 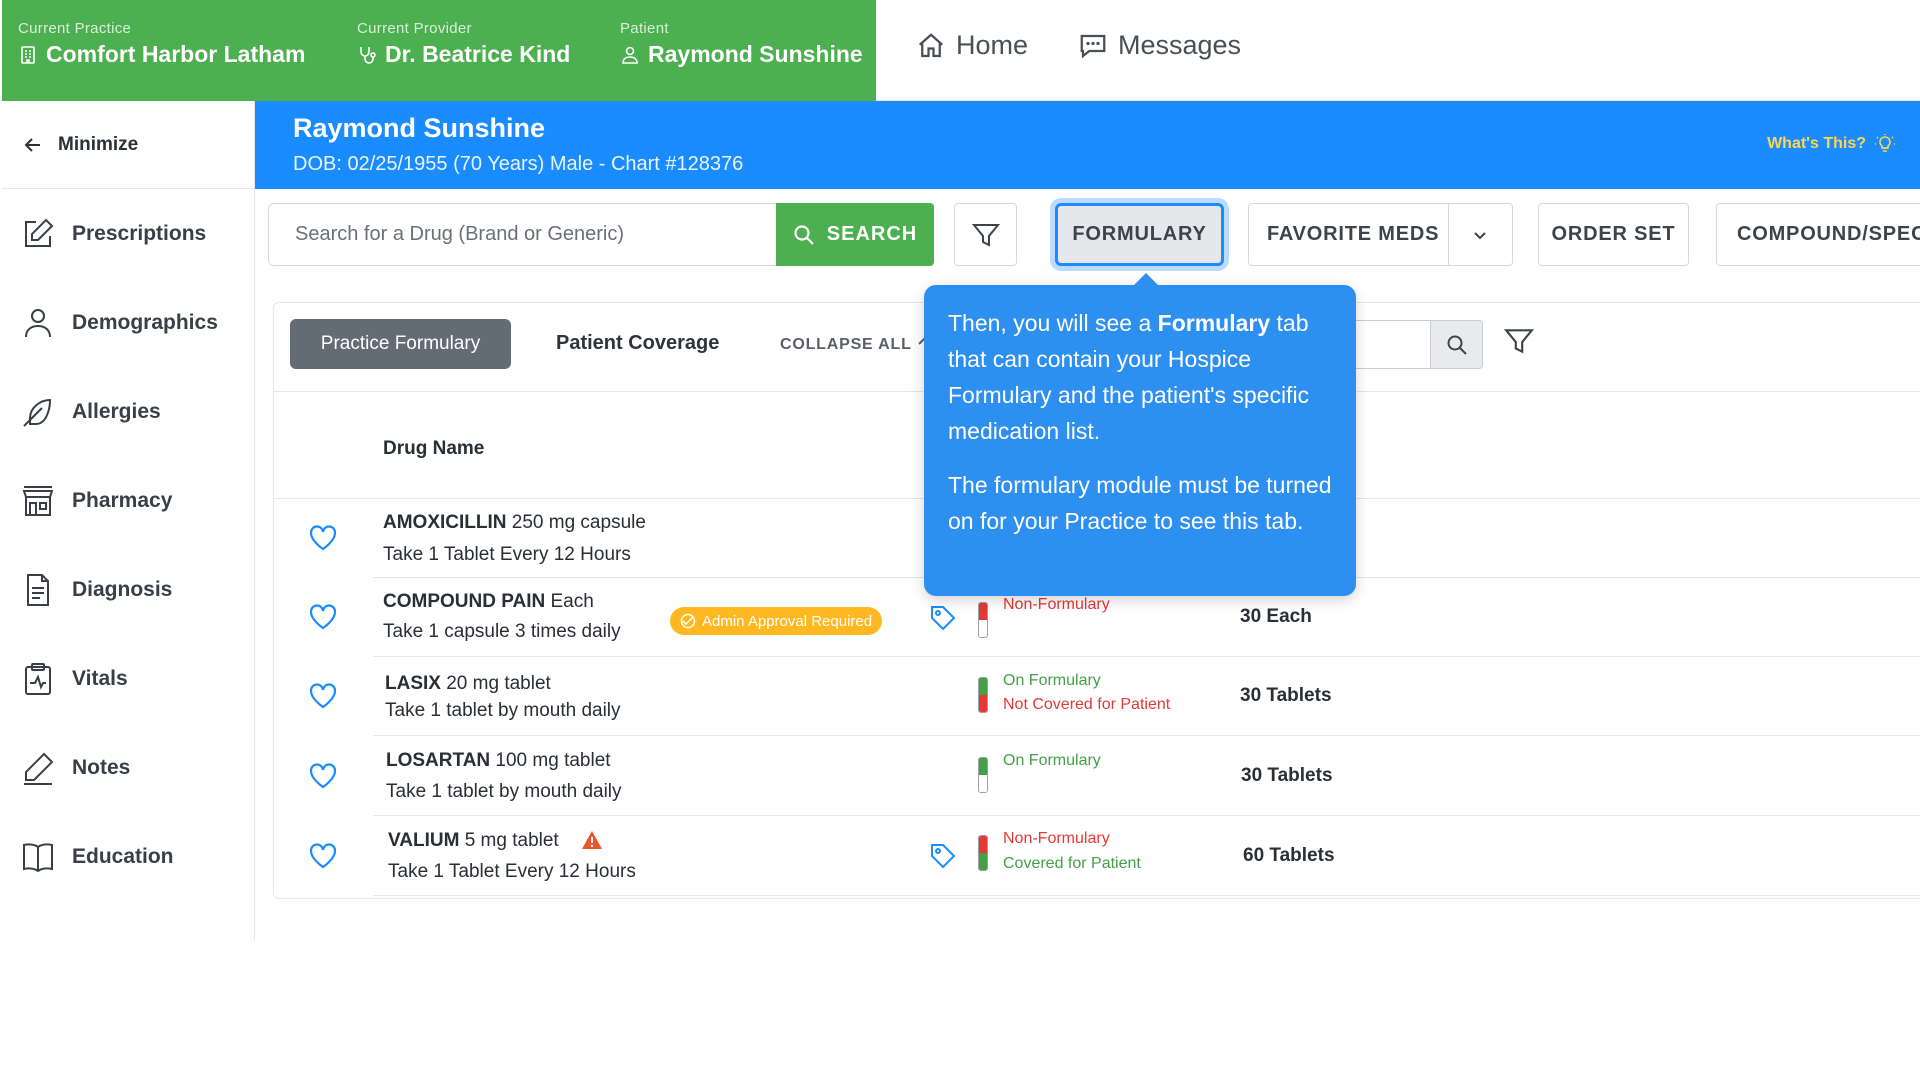 What do you see at coordinates (139, 233) in the screenshot?
I see `sidebar-label: Prescriptions` at bounding box center [139, 233].